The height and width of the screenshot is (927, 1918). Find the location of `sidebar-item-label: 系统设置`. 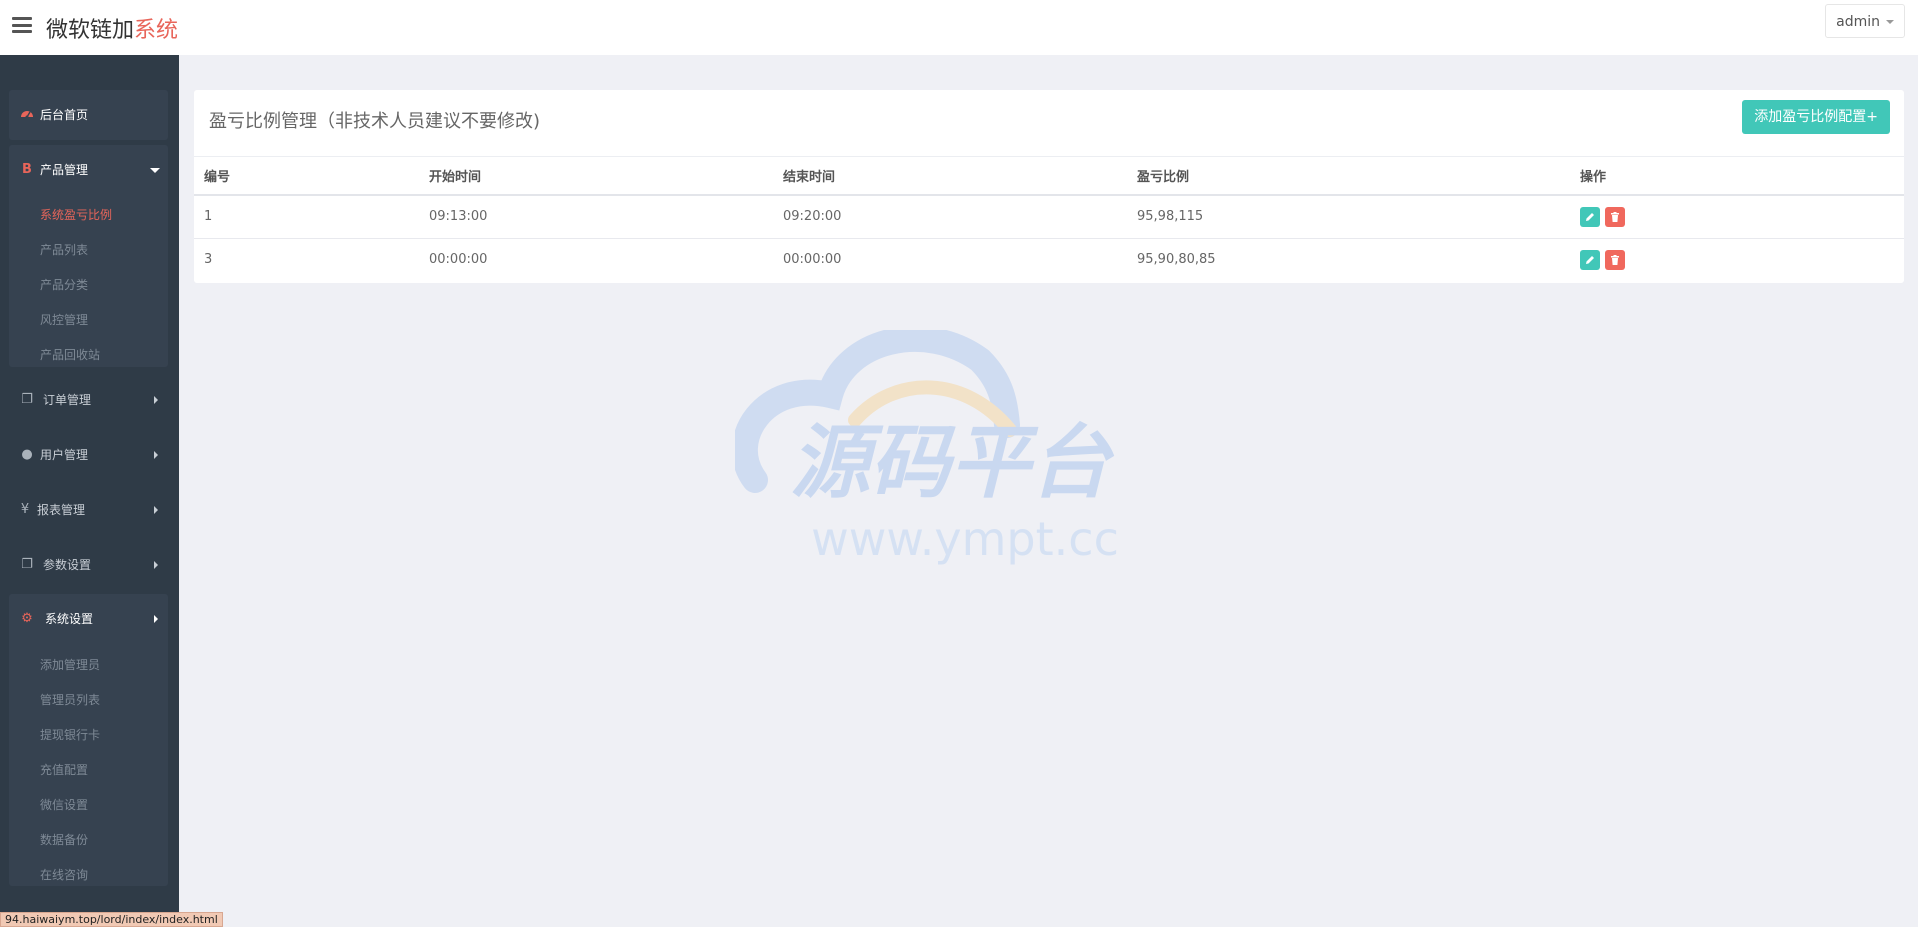

sidebar-item-label: 系统设置 is located at coordinates (69, 619).